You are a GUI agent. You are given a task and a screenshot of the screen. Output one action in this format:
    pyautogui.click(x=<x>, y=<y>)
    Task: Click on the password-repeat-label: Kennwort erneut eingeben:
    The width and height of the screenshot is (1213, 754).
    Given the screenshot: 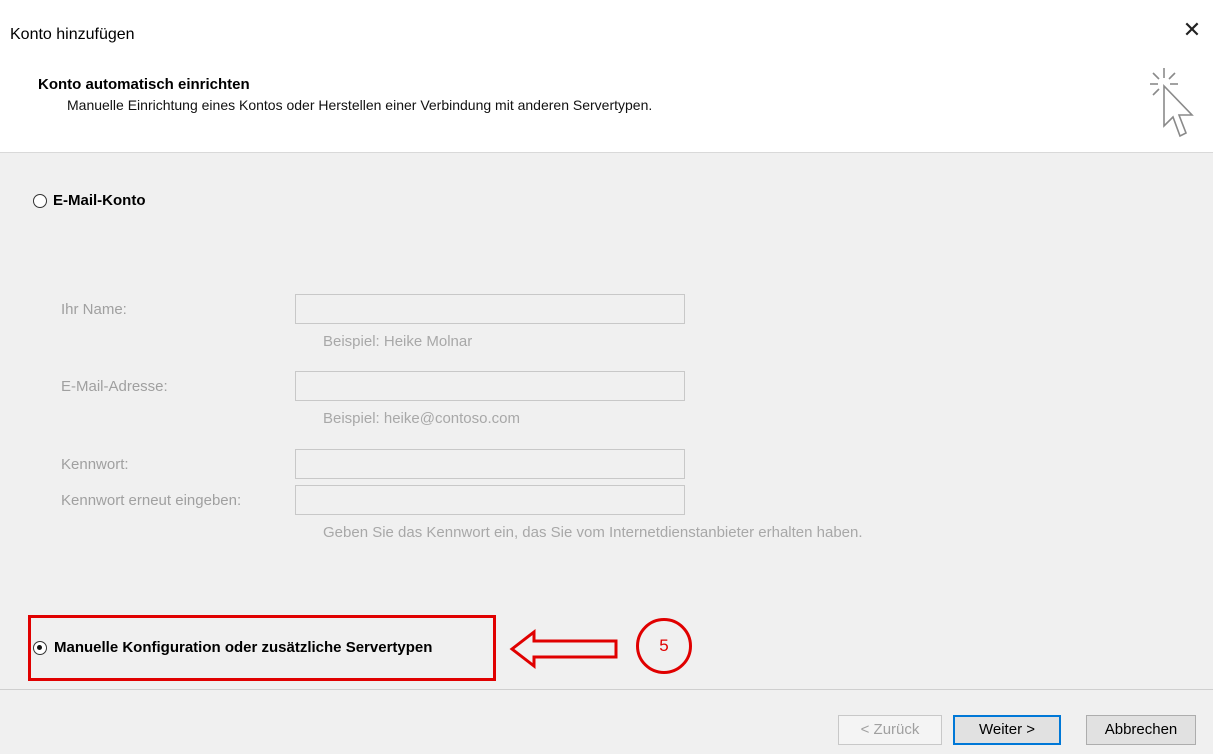 What is the action you would take?
    pyautogui.click(x=151, y=500)
    